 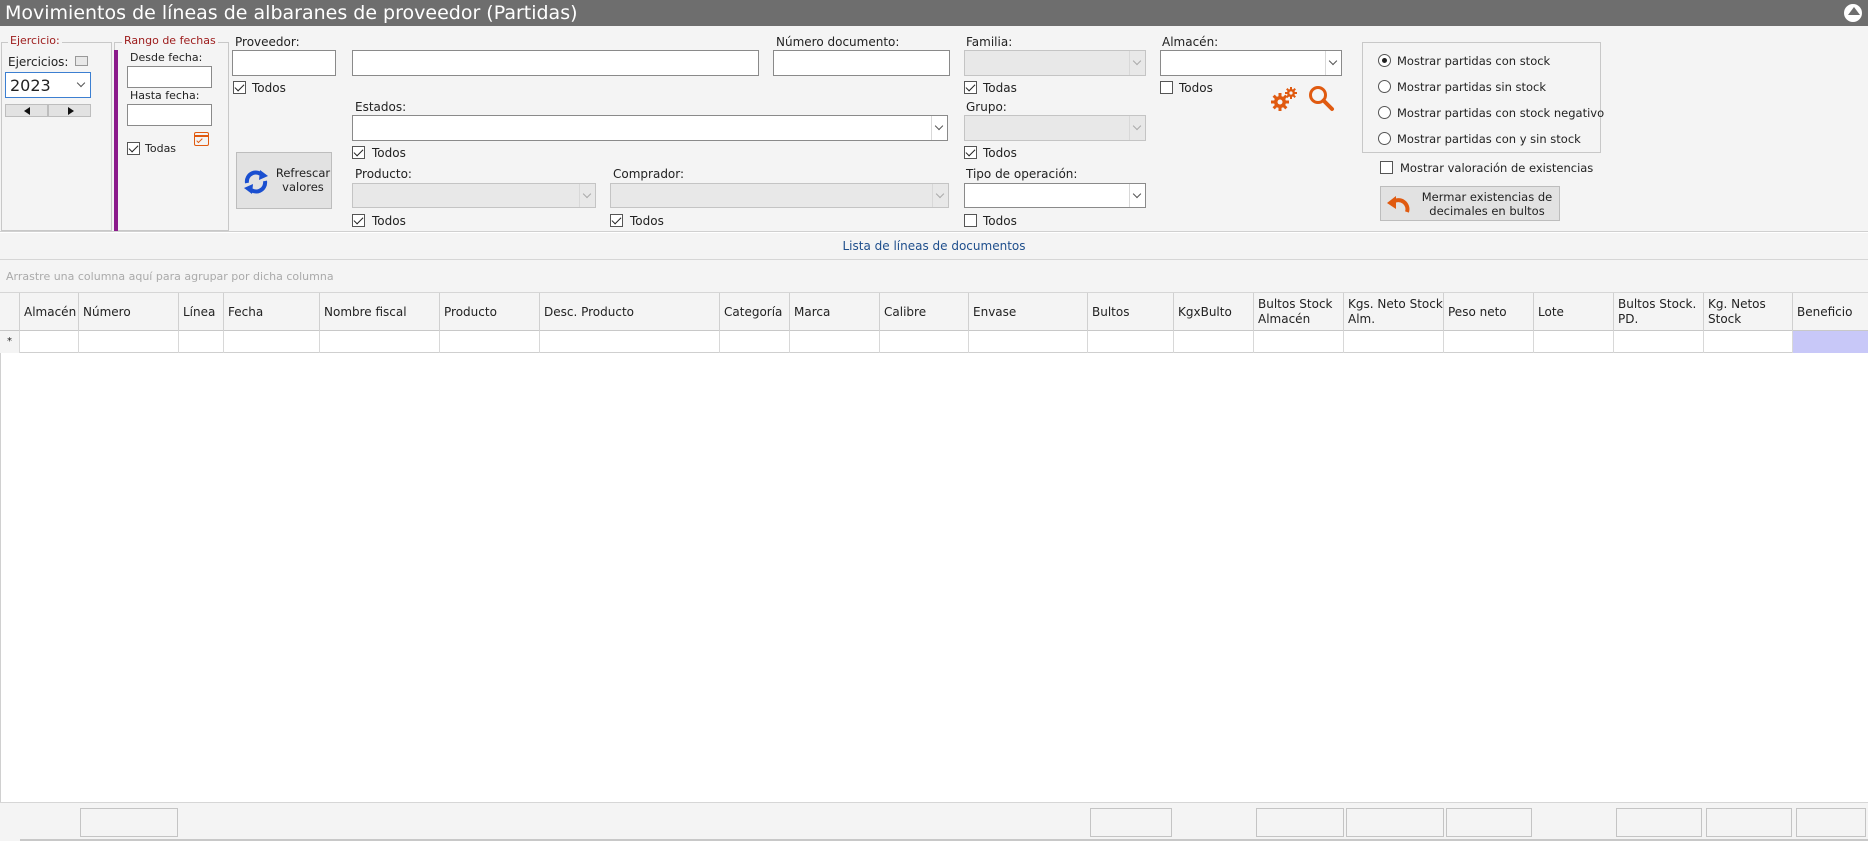 What do you see at coordinates (779, 195) in the screenshot?
I see `comprador-select` at bounding box center [779, 195].